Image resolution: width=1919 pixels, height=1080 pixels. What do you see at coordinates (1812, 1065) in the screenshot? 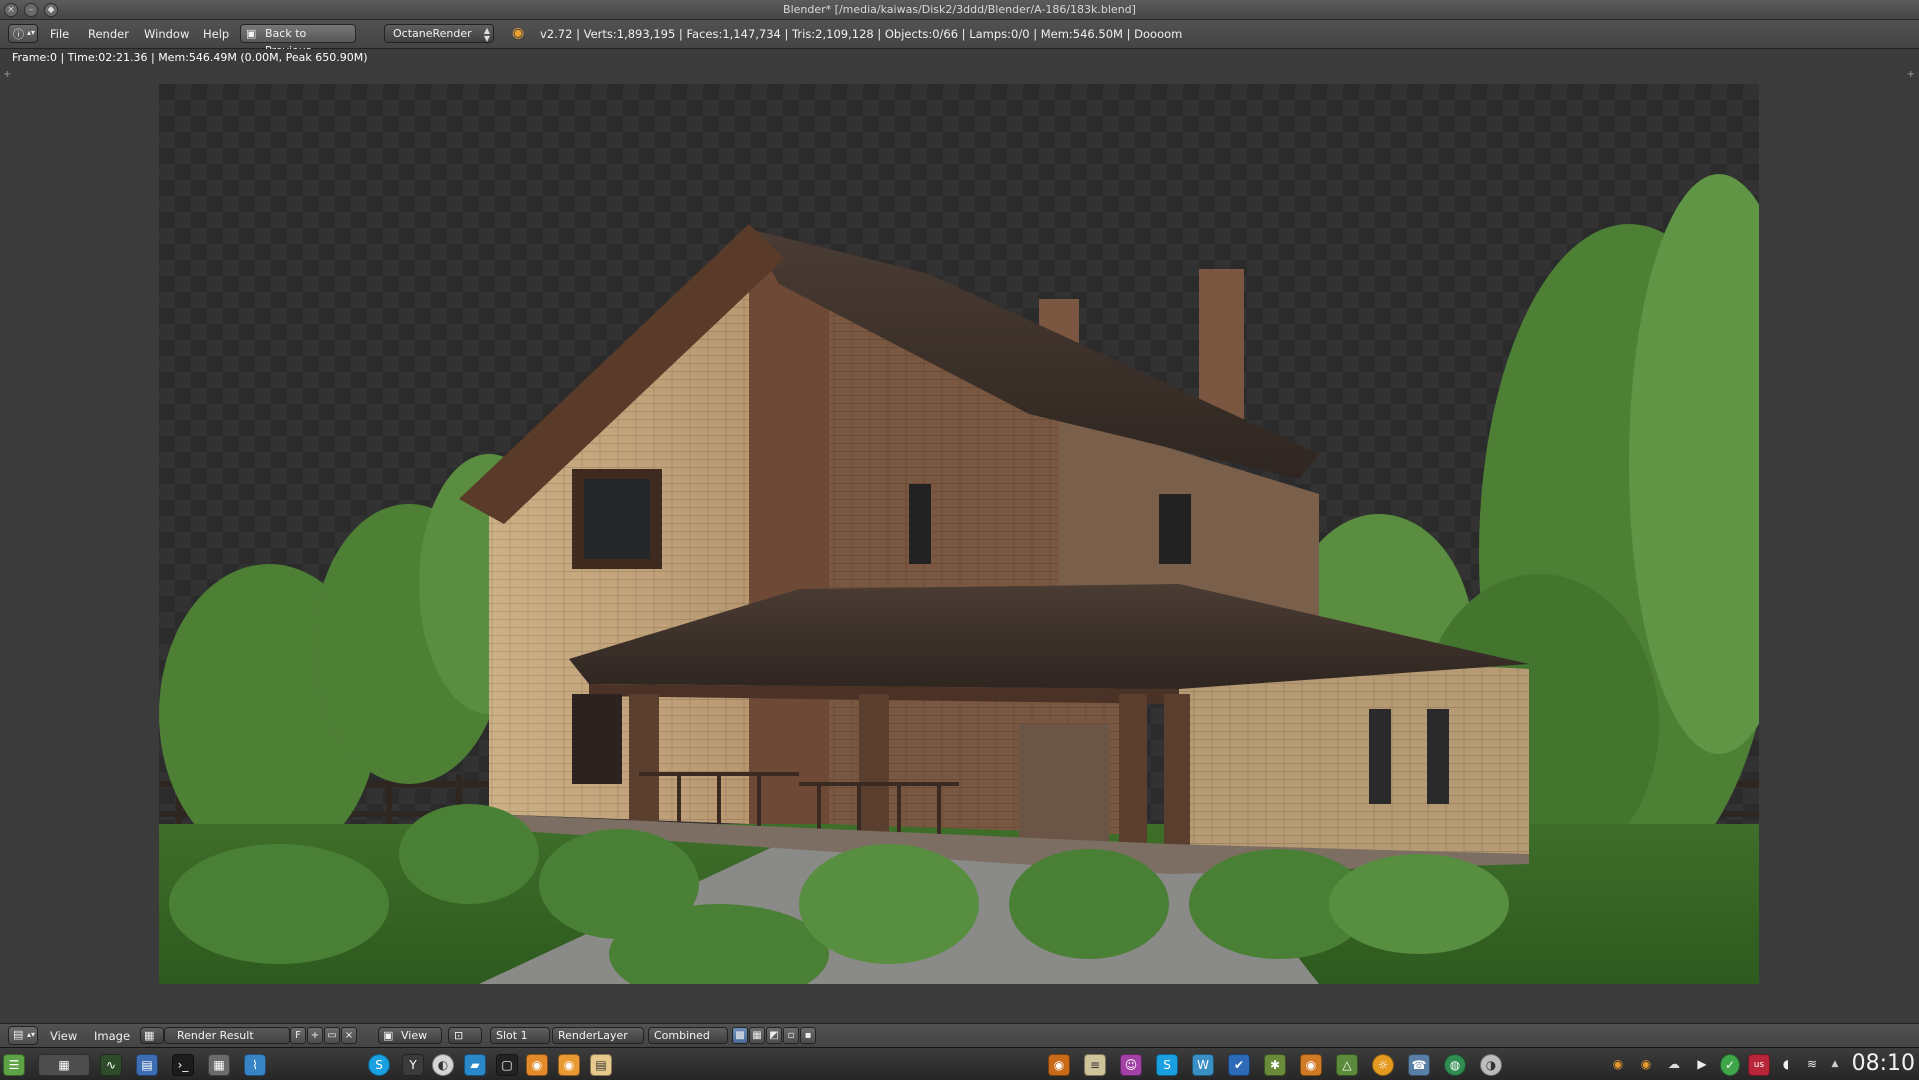
I see `network-icon: ≋` at bounding box center [1812, 1065].